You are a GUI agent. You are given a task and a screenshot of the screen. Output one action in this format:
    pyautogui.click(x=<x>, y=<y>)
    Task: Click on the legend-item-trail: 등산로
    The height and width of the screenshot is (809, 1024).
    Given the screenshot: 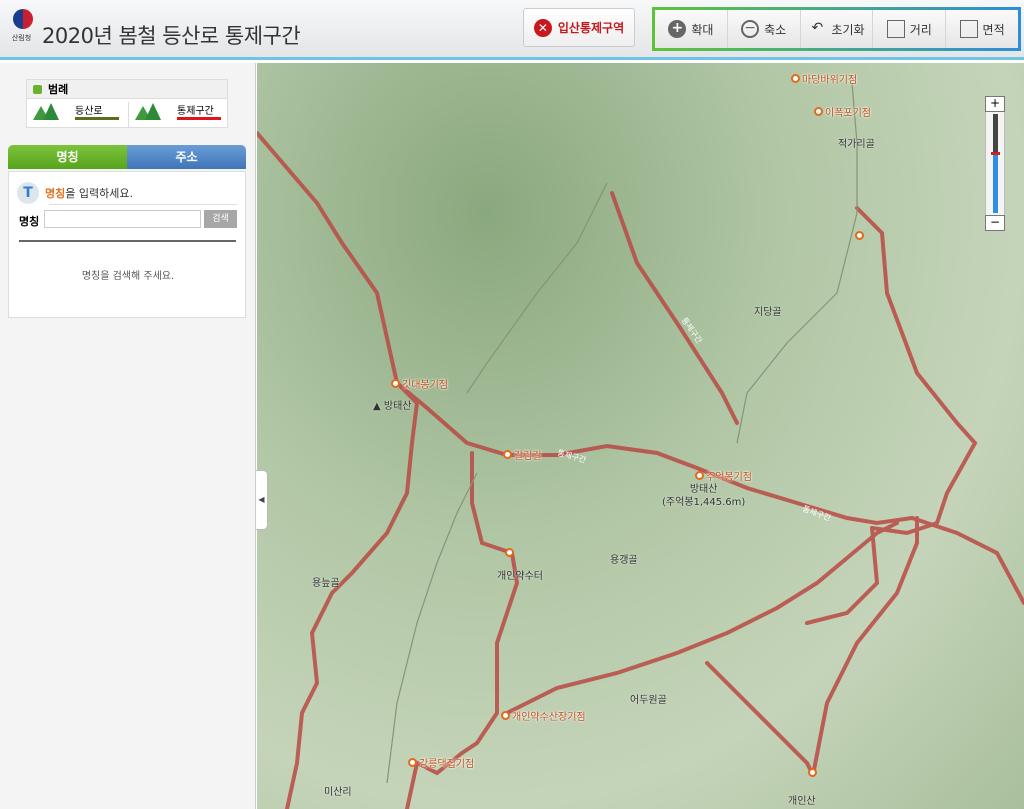 What is the action you would take?
    pyautogui.click(x=77, y=115)
    